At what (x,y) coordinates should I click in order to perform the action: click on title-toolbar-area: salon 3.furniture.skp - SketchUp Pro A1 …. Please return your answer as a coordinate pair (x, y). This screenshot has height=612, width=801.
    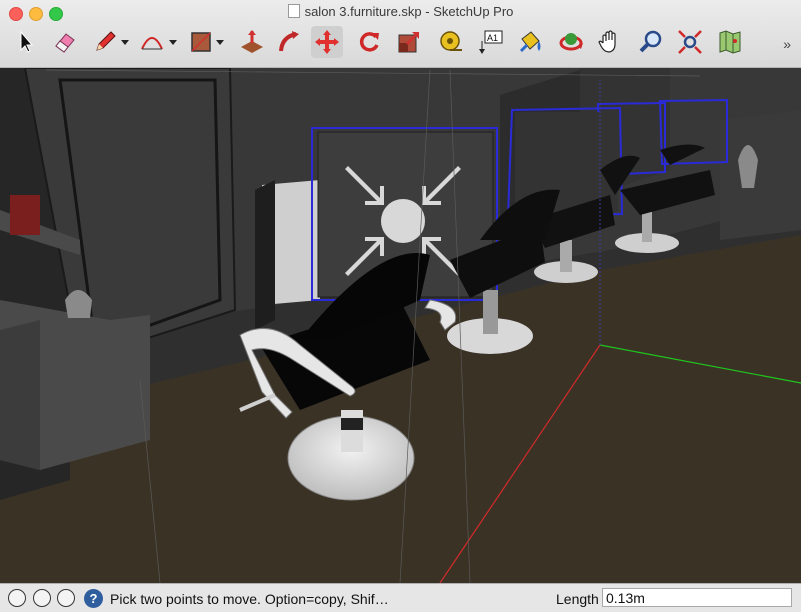
    Looking at the image, I should click on (400, 34).